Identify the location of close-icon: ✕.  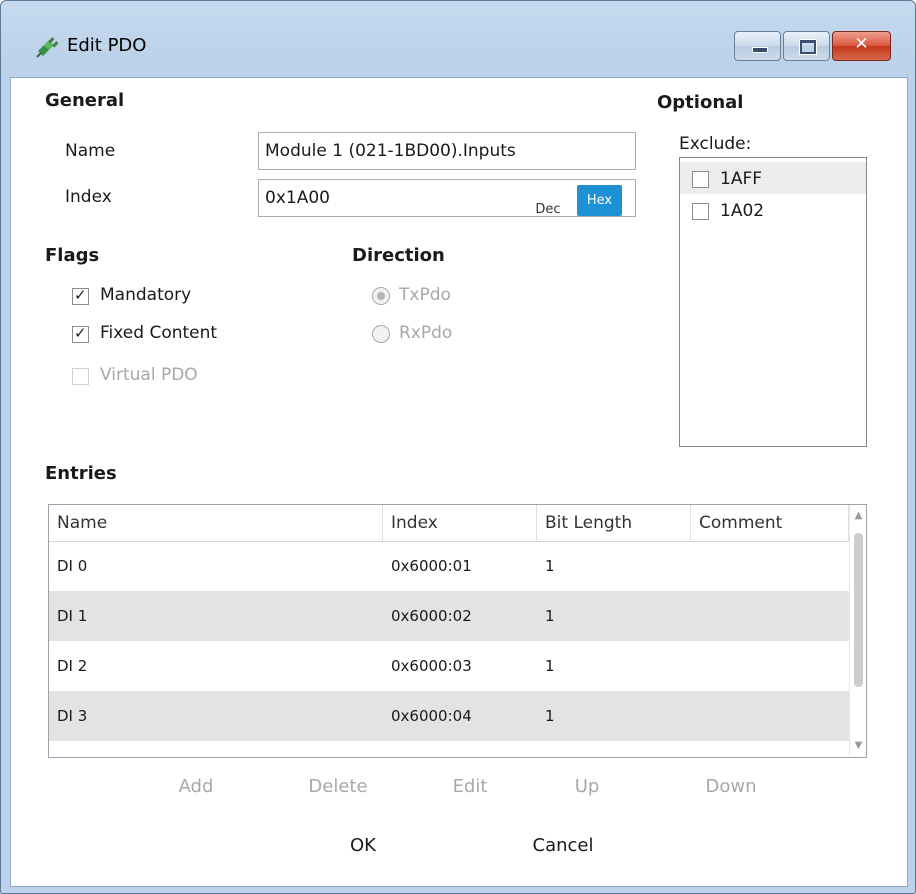
(861, 44).